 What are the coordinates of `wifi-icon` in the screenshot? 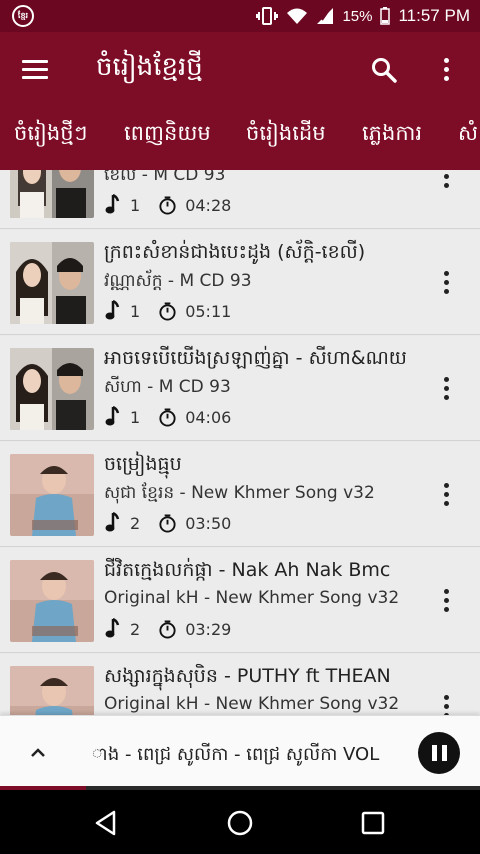 It's located at (297, 16).